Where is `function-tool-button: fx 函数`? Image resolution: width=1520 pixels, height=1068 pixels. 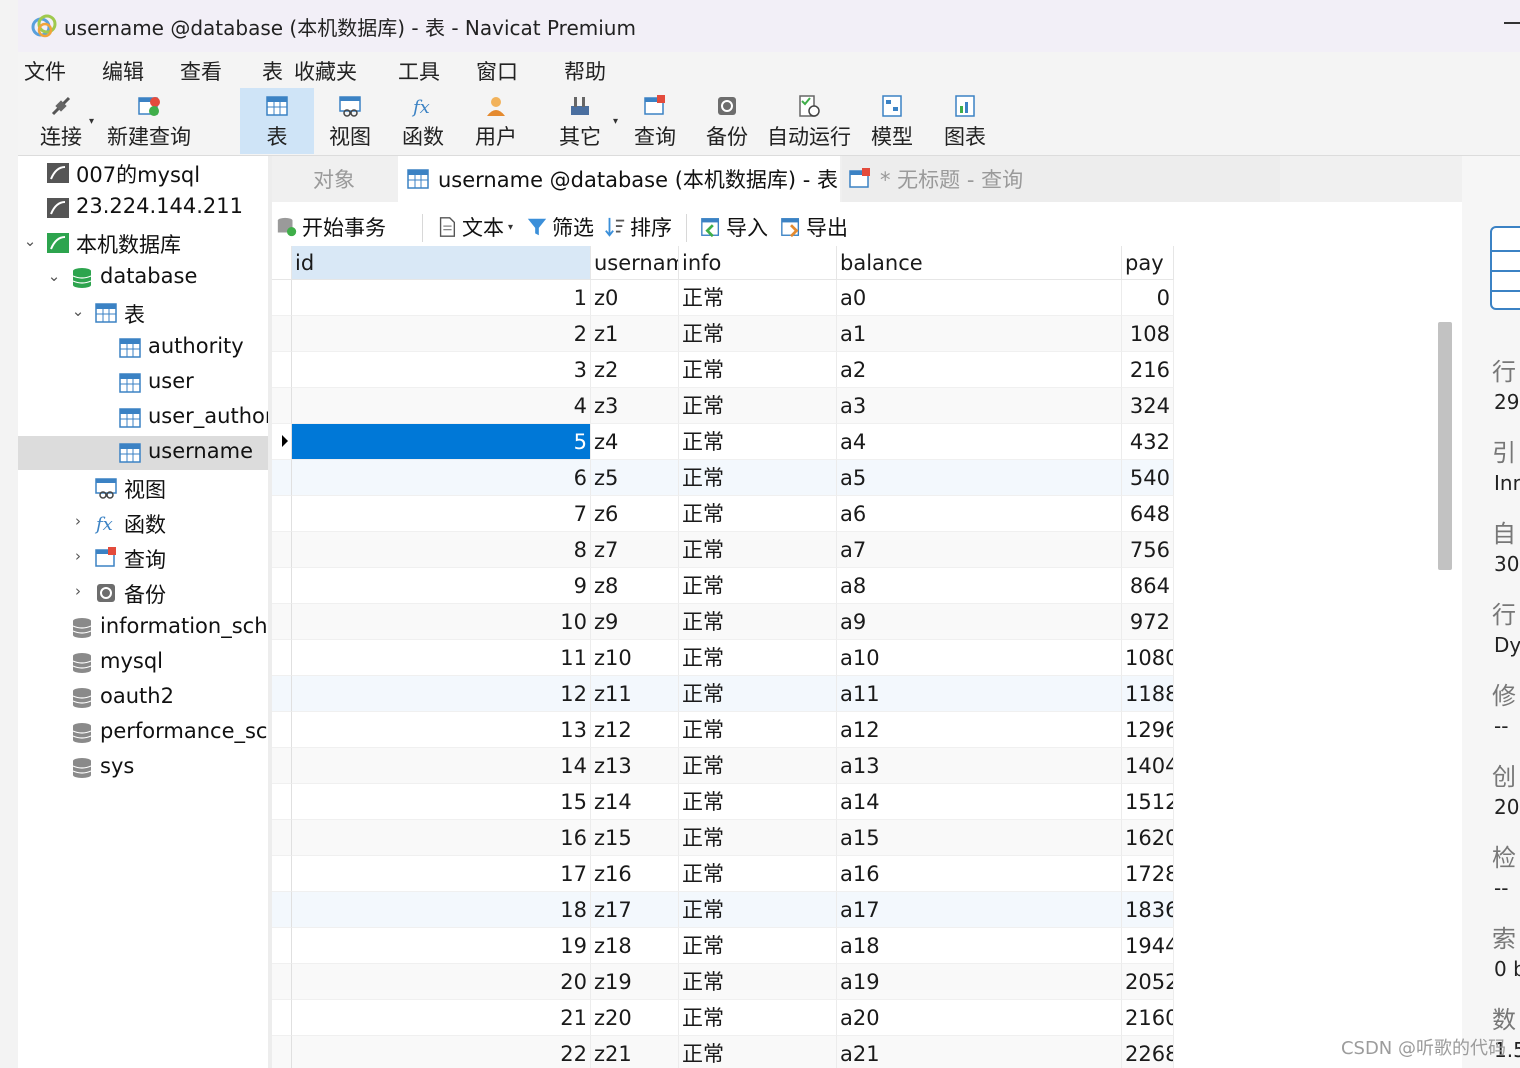
function-tool-button: fx 函数 is located at coordinates (423, 121).